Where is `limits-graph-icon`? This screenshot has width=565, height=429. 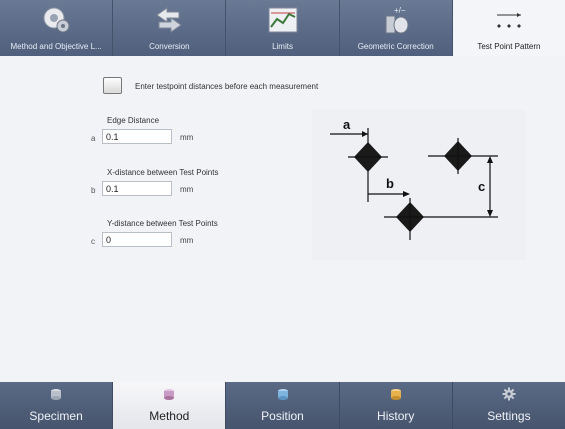 limits-graph-icon is located at coordinates (282, 20).